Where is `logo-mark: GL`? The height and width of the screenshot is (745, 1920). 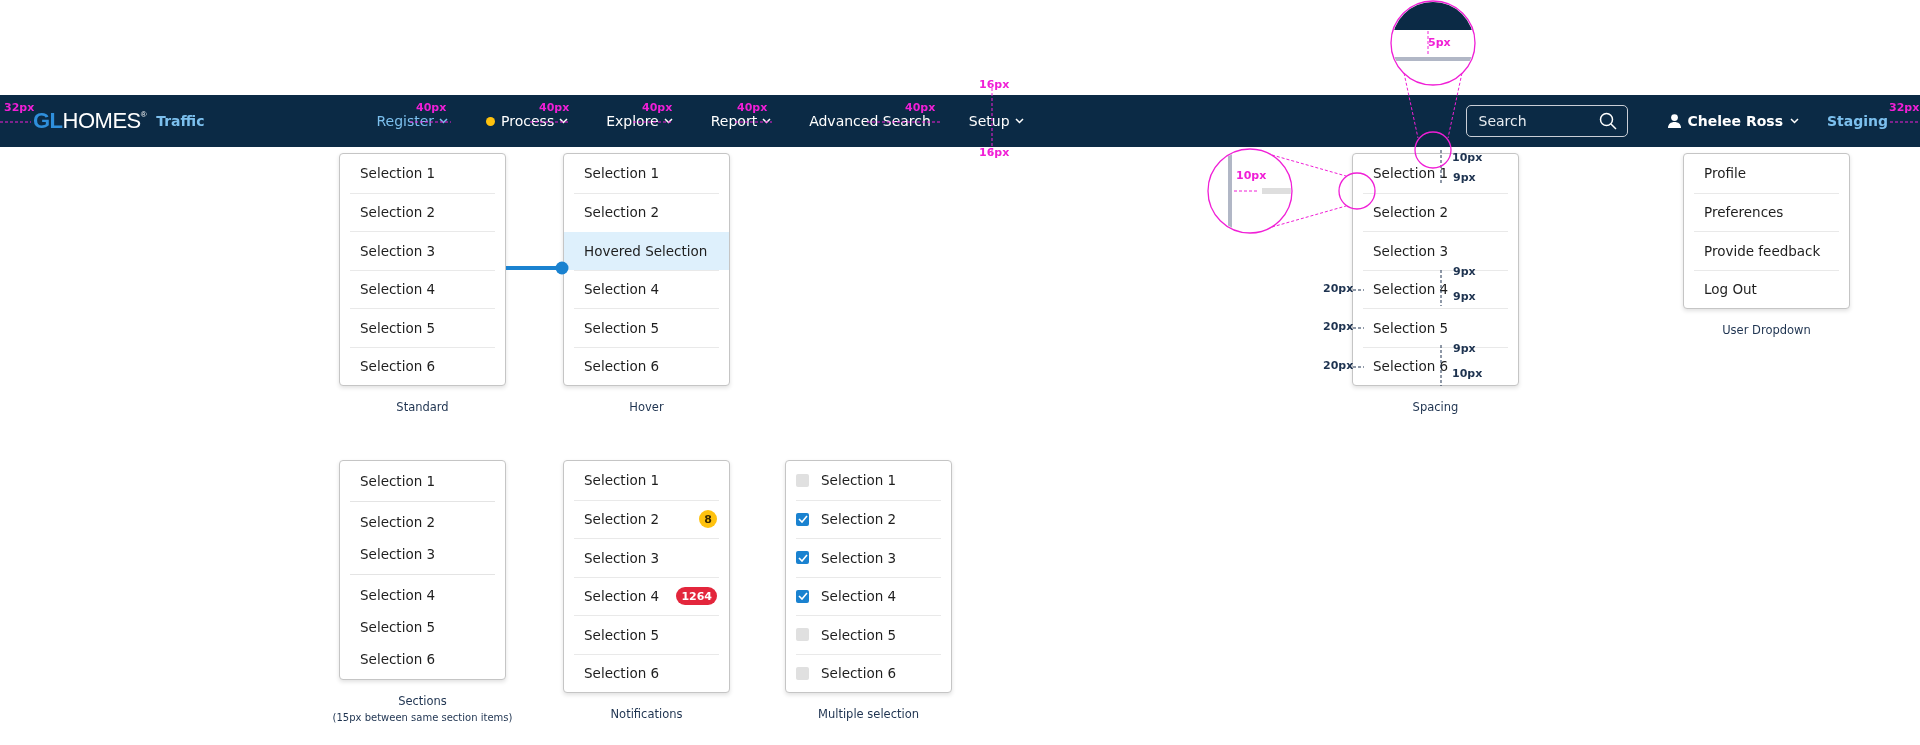
logo-mark: GL is located at coordinates (48, 121).